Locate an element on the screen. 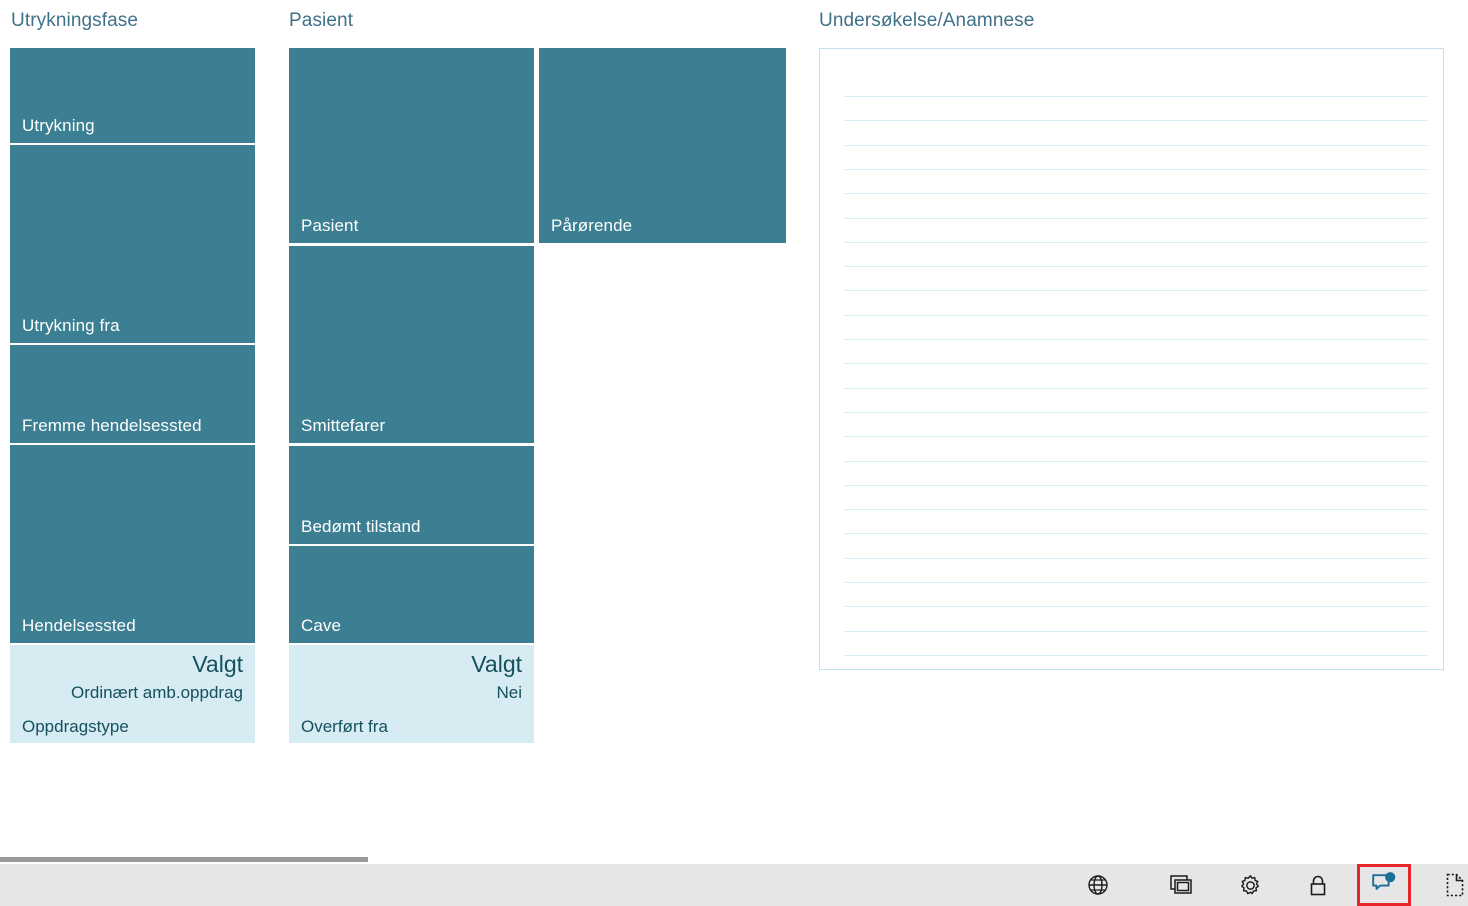  toolbar-button-language is located at coordinates (1098, 885).